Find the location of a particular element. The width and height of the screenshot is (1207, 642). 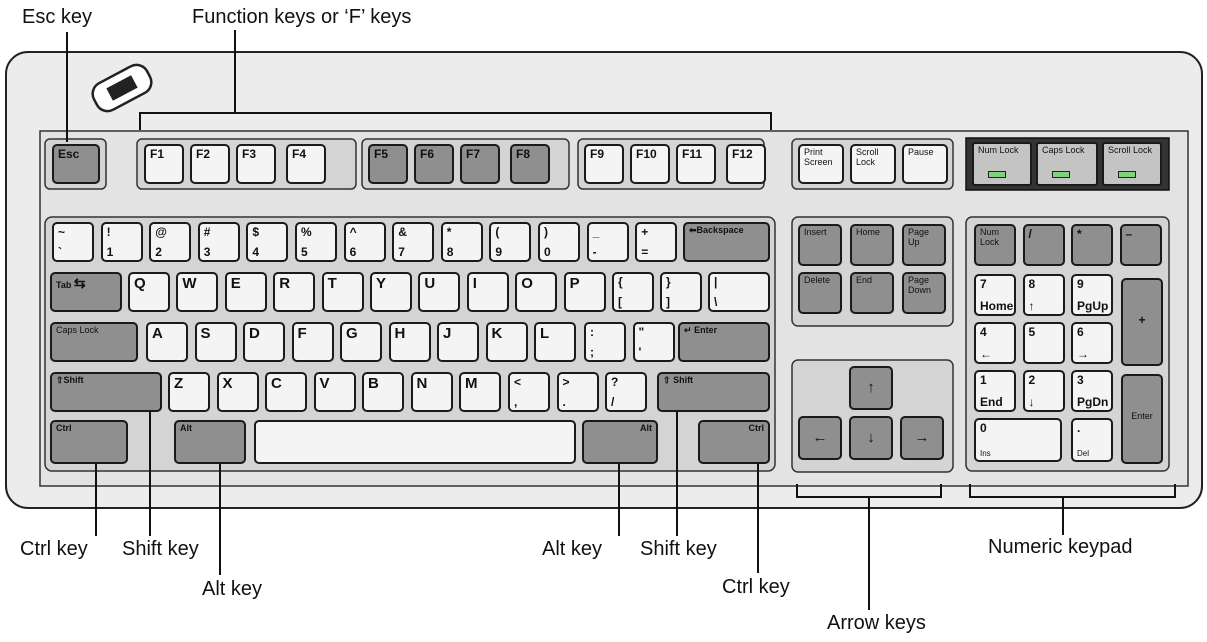

numpad-multiply-key: * is located at coordinates (1092, 245).